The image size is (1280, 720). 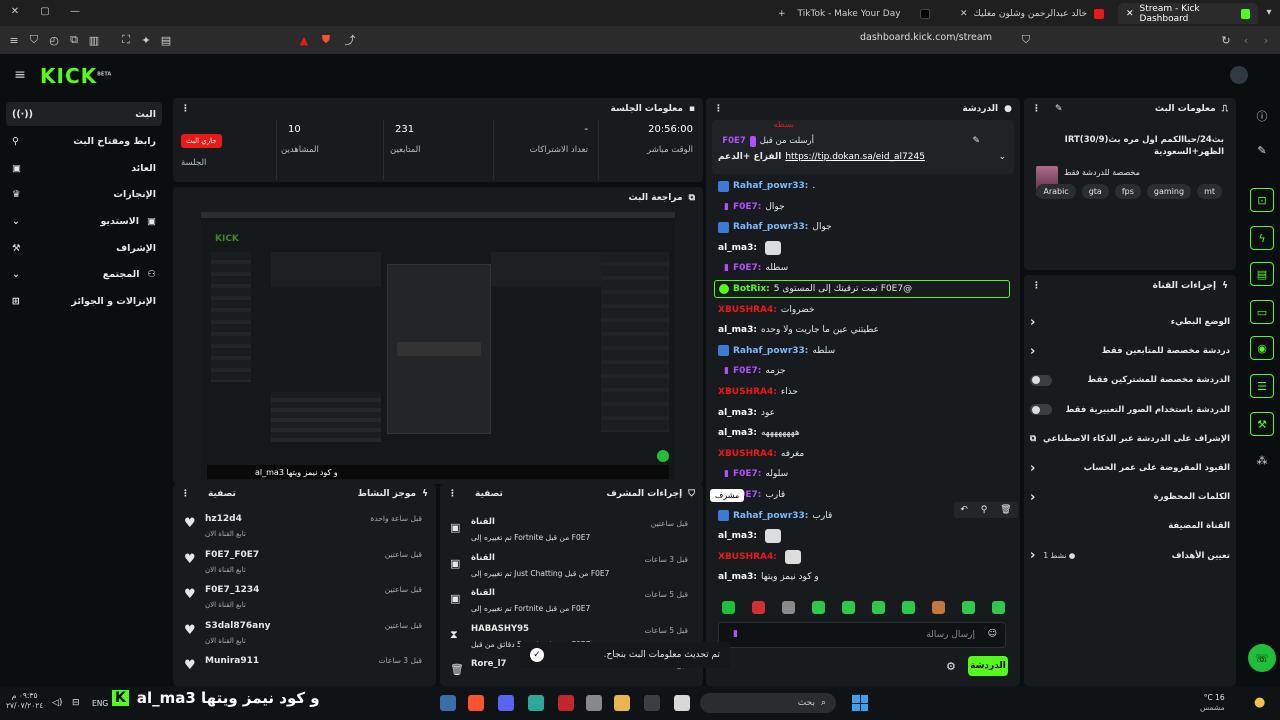 What do you see at coordinates (863, 577) in the screenshot?
I see `chat-message: al_ma3: و كود نيمز ويتها` at bounding box center [863, 577].